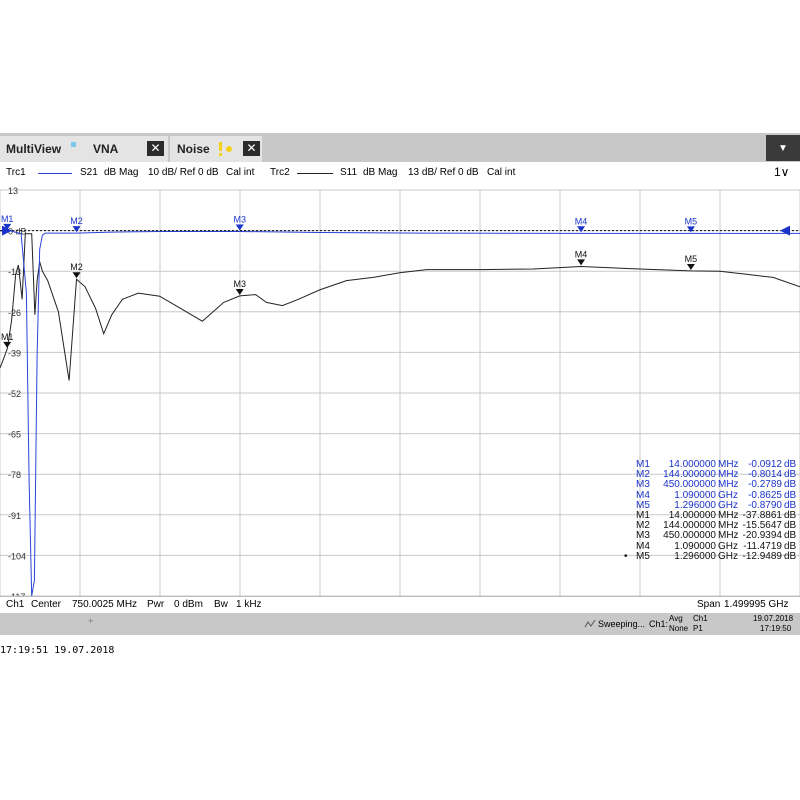  What do you see at coordinates (280, 172) in the screenshot?
I see `trc2-name: Trc2` at bounding box center [280, 172].